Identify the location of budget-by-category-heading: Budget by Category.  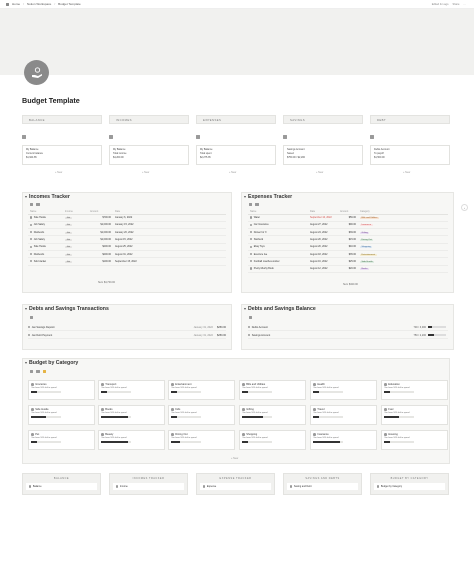
(51, 363).